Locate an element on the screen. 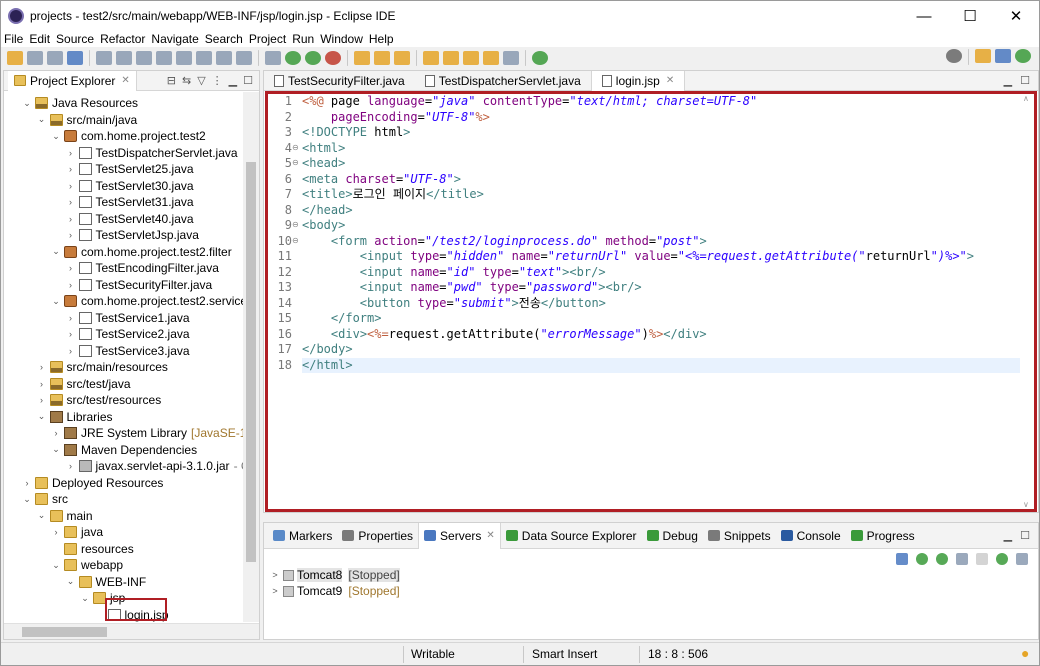 Image resolution: width=1040 pixels, height=666 pixels. debug-server-icon is located at coordinates (922, 559).